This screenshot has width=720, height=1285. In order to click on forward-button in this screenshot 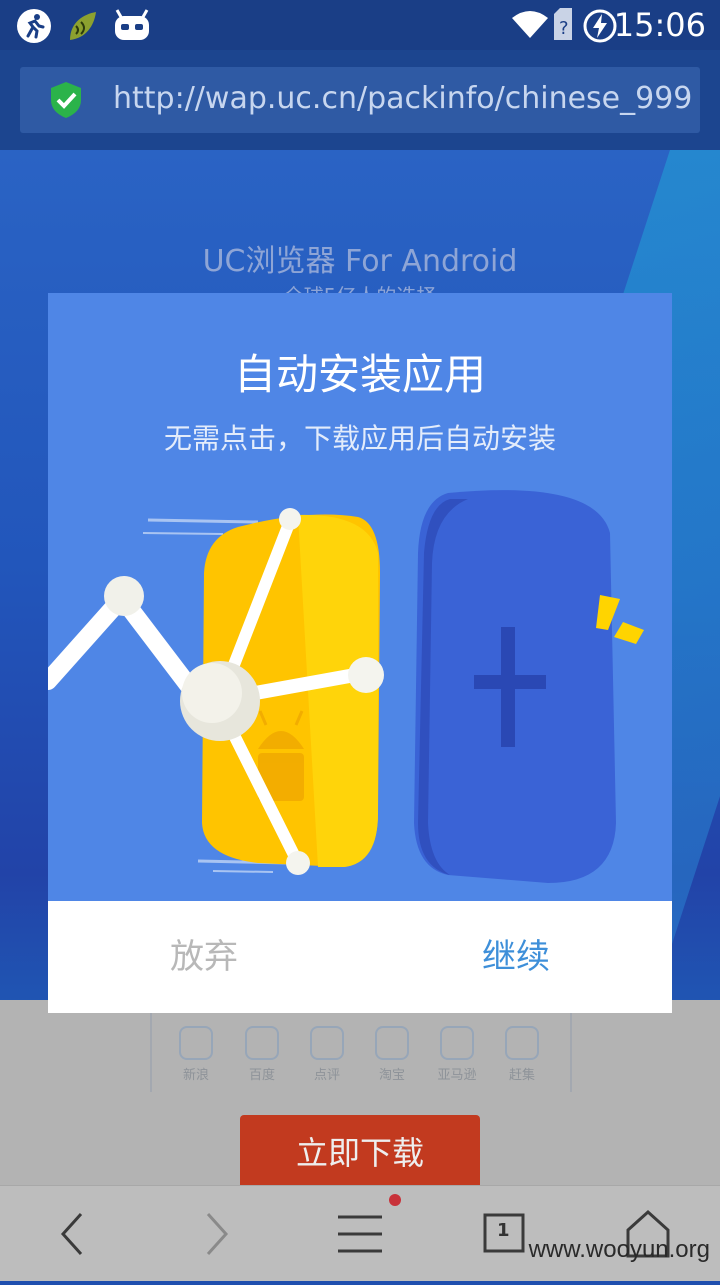, I will do `click(217, 1233)`.